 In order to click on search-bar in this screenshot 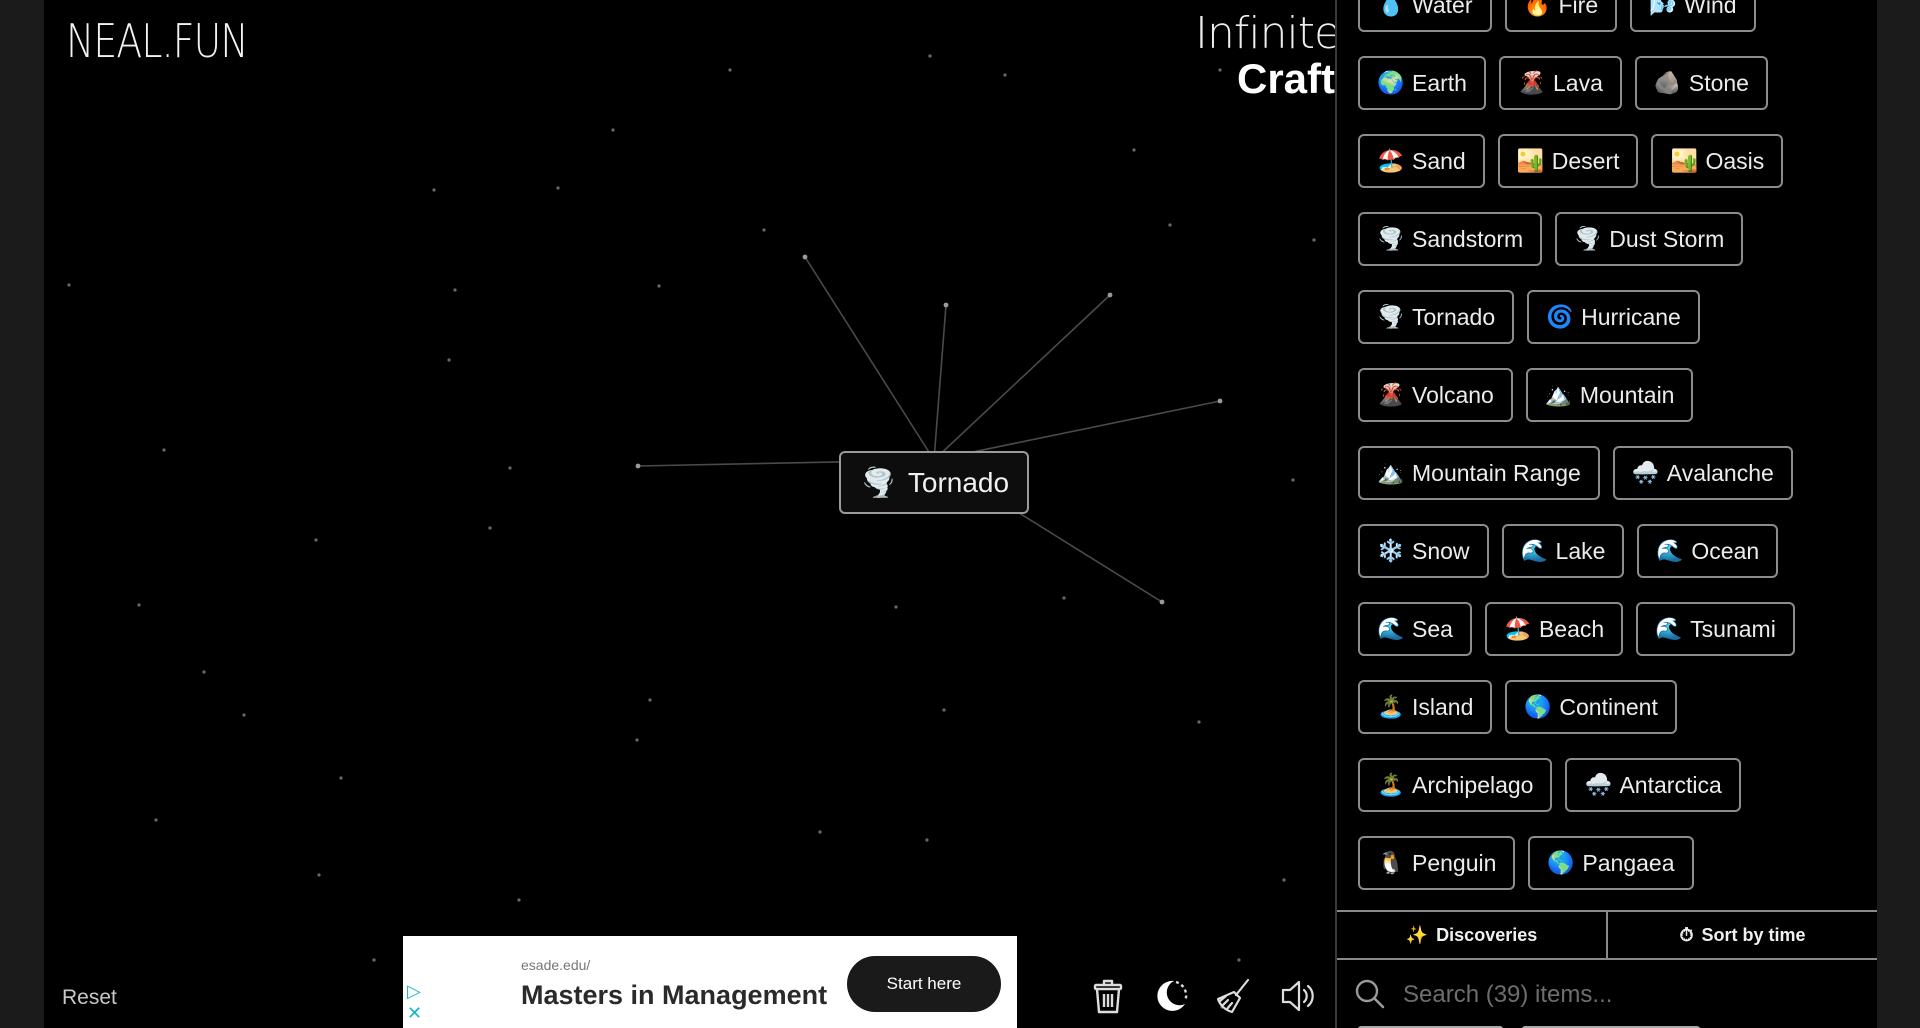, I will do `click(1607, 995)`.